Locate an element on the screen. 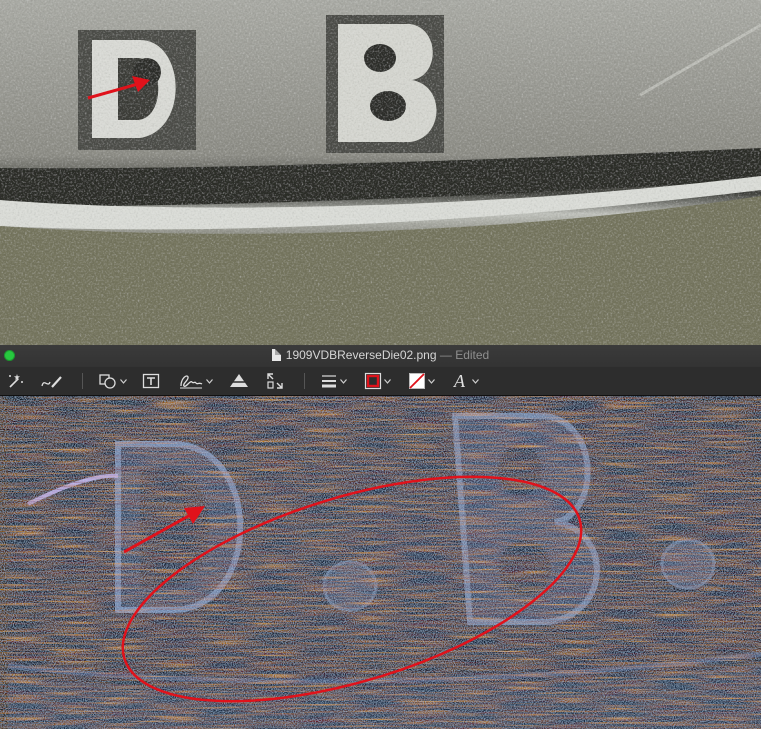  magic-wand-icon is located at coordinates (16, 381).